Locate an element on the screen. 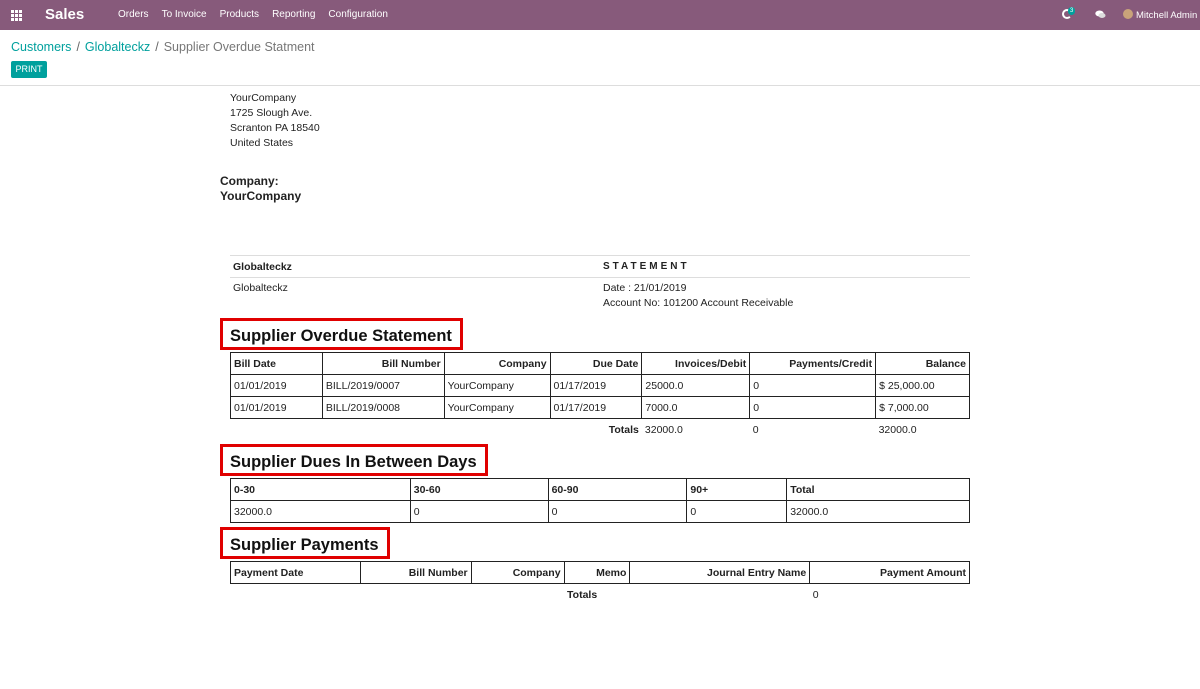  cell-30-60: 0 is located at coordinates (479, 511).